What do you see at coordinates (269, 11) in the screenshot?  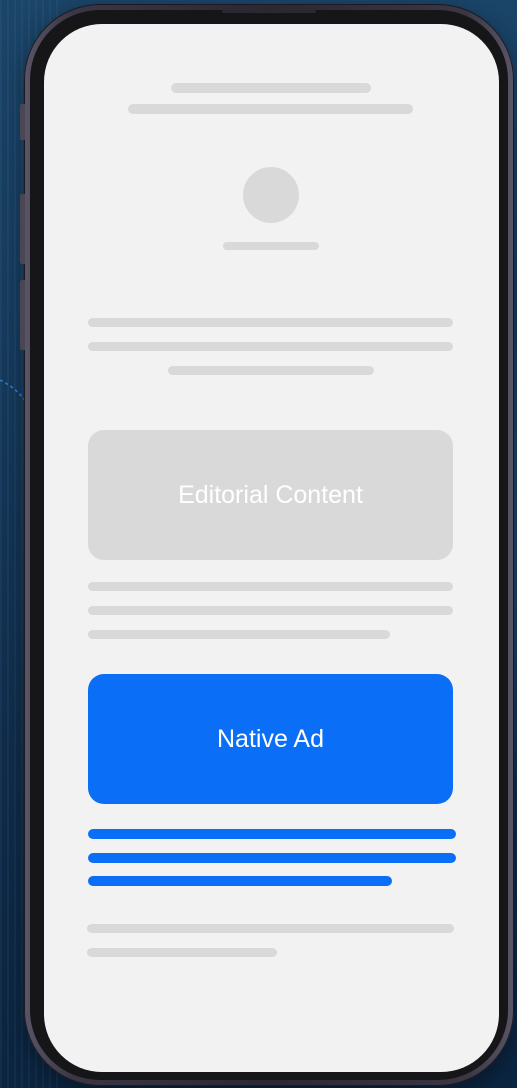 I see `phone-speaker` at bounding box center [269, 11].